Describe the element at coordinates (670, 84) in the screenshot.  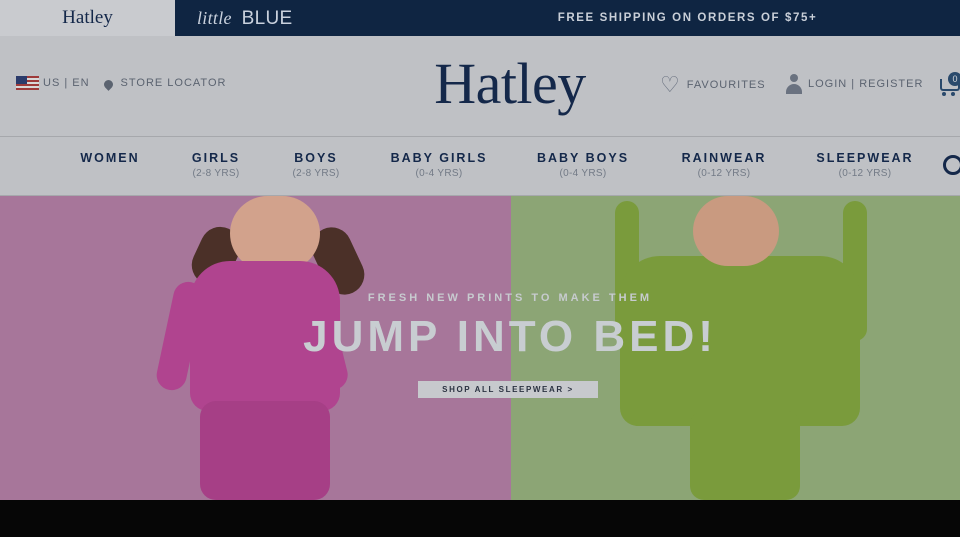
I see `heart-icon: ♡` at that location.